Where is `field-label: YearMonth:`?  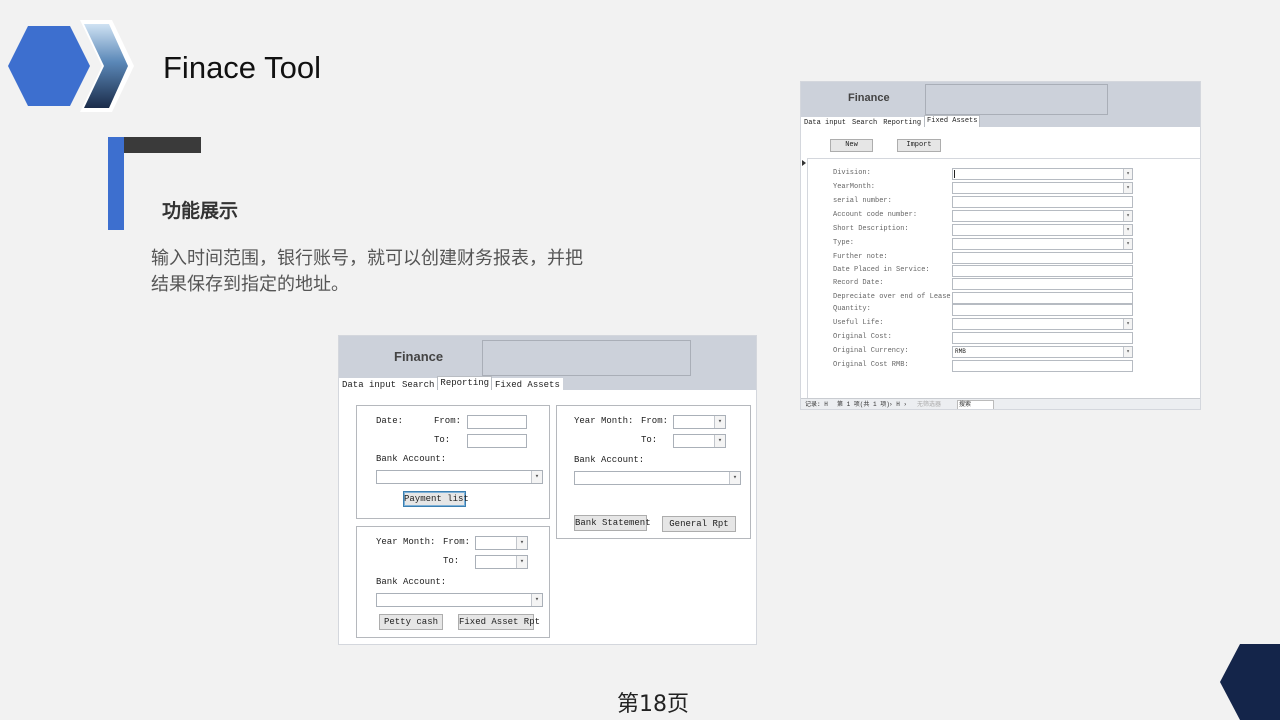 field-label: YearMonth: is located at coordinates (854, 187).